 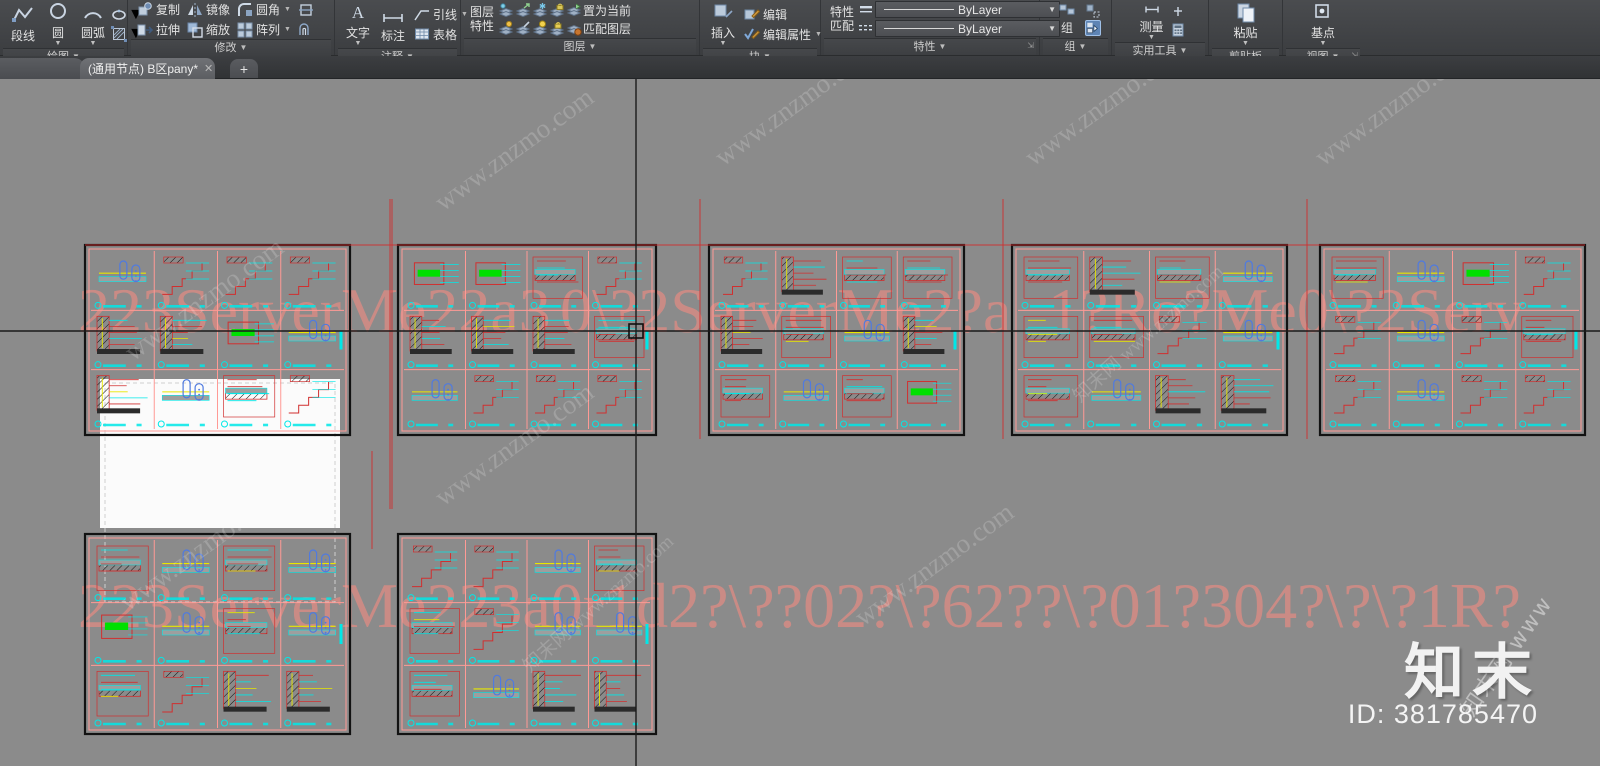 What do you see at coordinates (22, 36) in the screenshot?
I see `polyline-label: 段线` at bounding box center [22, 36].